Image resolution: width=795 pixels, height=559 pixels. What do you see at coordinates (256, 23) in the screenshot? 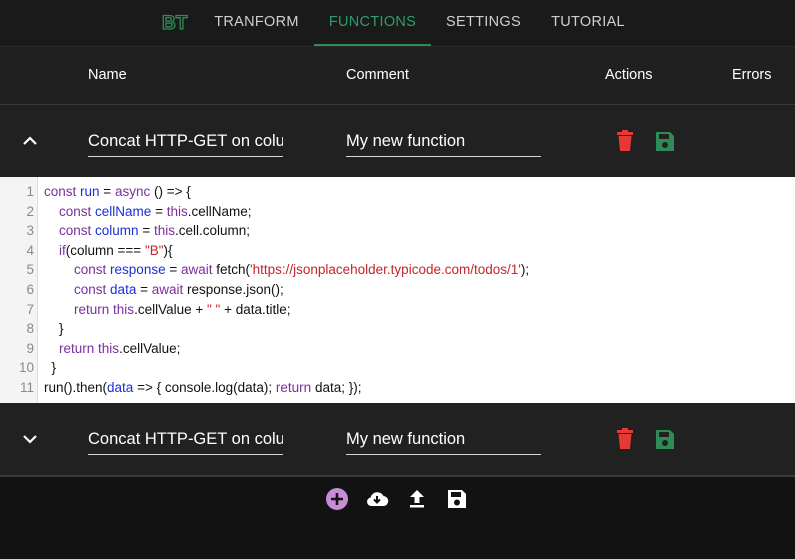
I see `tab-tranform: TRANFORM` at bounding box center [256, 23].